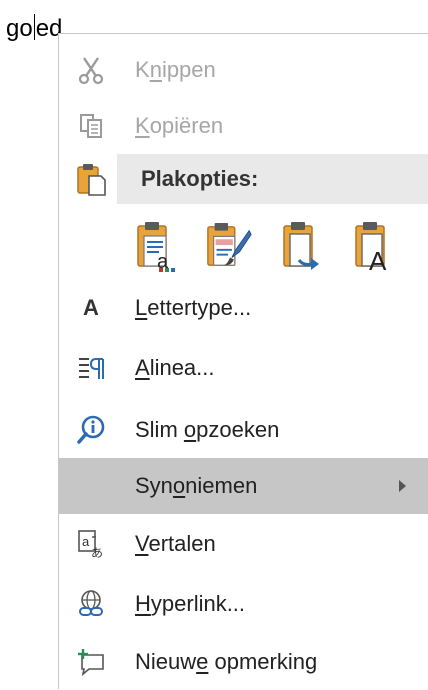 Image resolution: width=428 pixels, height=690 pixels. Describe the element at coordinates (142, 543) in the screenshot. I see `access-key: V` at that location.